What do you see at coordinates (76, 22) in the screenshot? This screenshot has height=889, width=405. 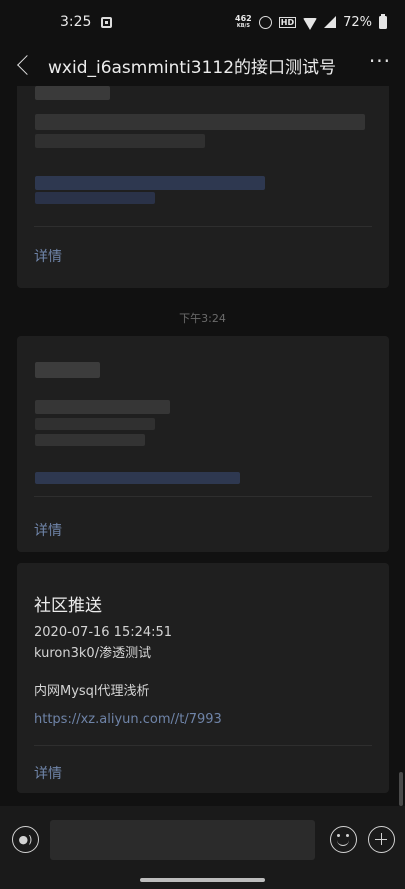 I see `status-time: 3:25` at bounding box center [76, 22].